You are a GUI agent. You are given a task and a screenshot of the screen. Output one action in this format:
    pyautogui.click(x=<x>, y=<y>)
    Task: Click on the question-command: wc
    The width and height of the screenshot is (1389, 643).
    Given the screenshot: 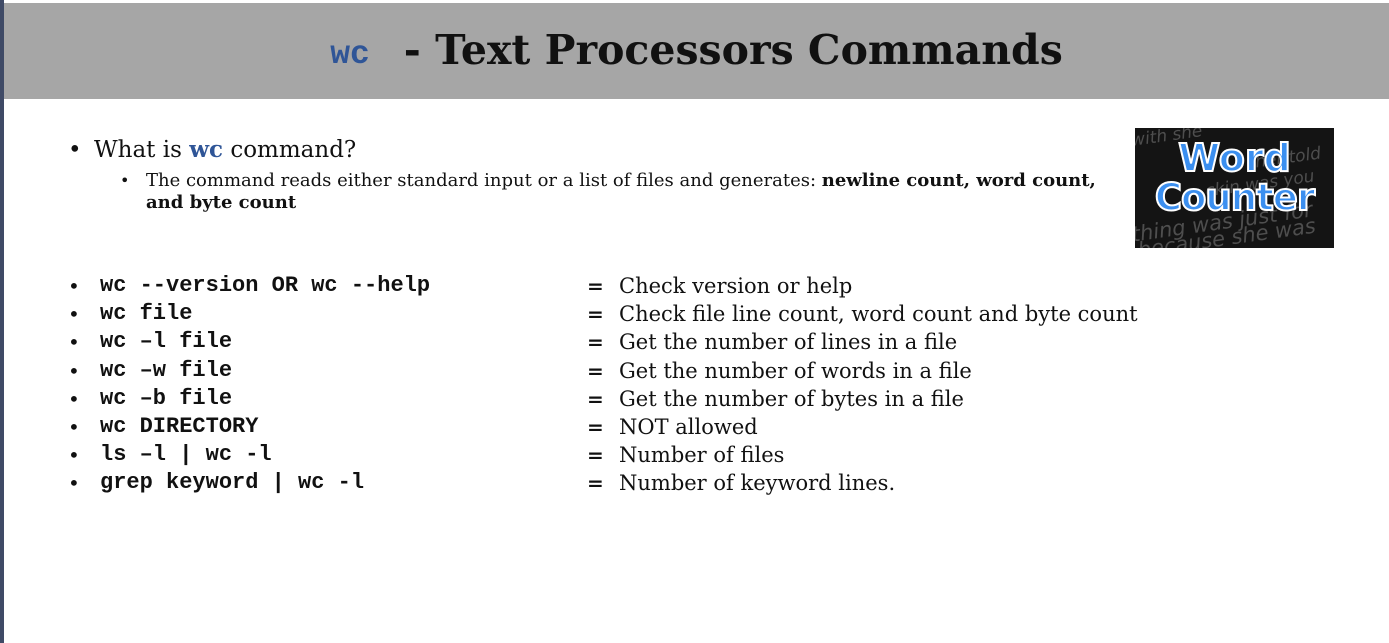 What is the action you would take?
    pyautogui.click(x=206, y=149)
    